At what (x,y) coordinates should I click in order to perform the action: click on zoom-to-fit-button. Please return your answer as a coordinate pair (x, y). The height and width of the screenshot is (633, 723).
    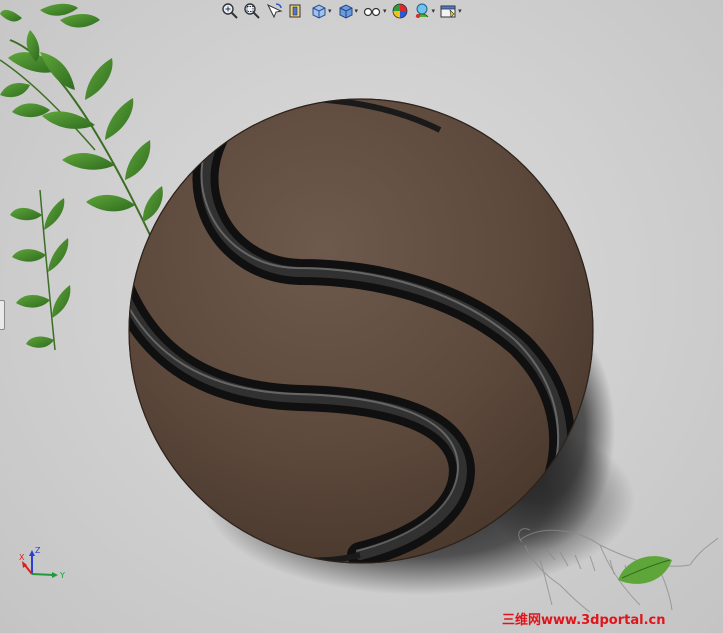
    Looking at the image, I should click on (230, 11).